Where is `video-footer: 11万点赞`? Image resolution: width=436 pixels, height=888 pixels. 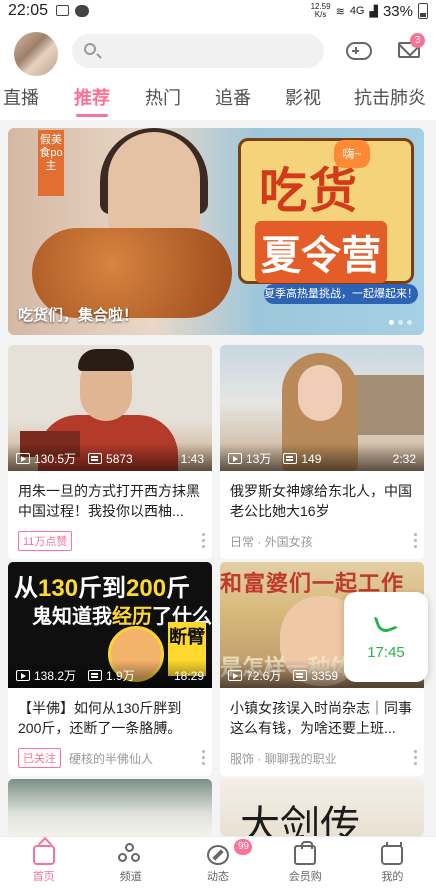
video-footer: 11万点赞 is located at coordinates (110, 541).